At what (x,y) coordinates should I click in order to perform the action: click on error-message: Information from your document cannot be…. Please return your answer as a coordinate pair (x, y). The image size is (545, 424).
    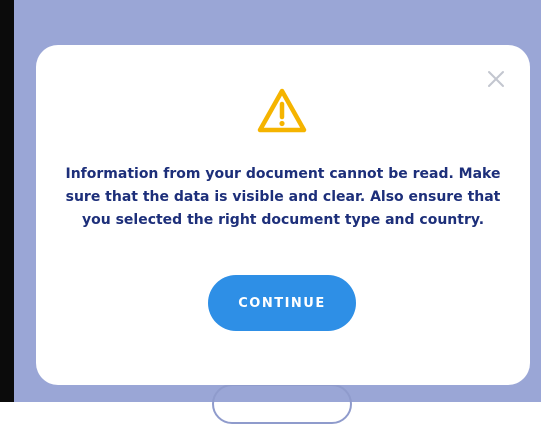
    Looking at the image, I should click on (283, 197).